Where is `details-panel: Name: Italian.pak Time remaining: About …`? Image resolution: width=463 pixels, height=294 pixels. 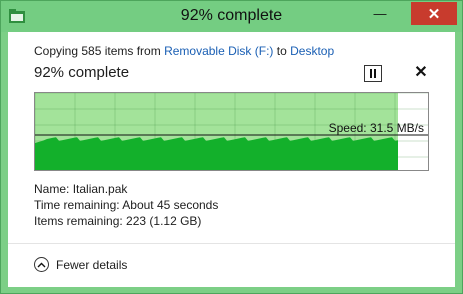
details-panel: Name: Italian.pak Time remaining: About … is located at coordinates (126, 205).